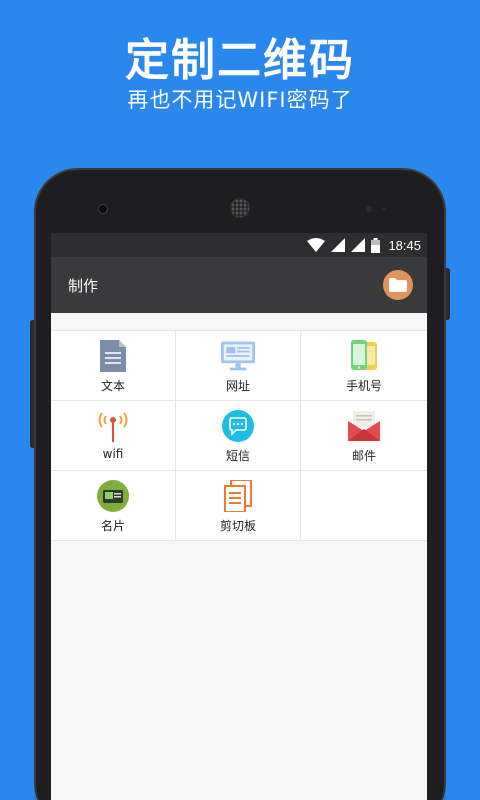 This screenshot has width=480, height=800. I want to click on grid-item-wifi: wifi, so click(113, 436).